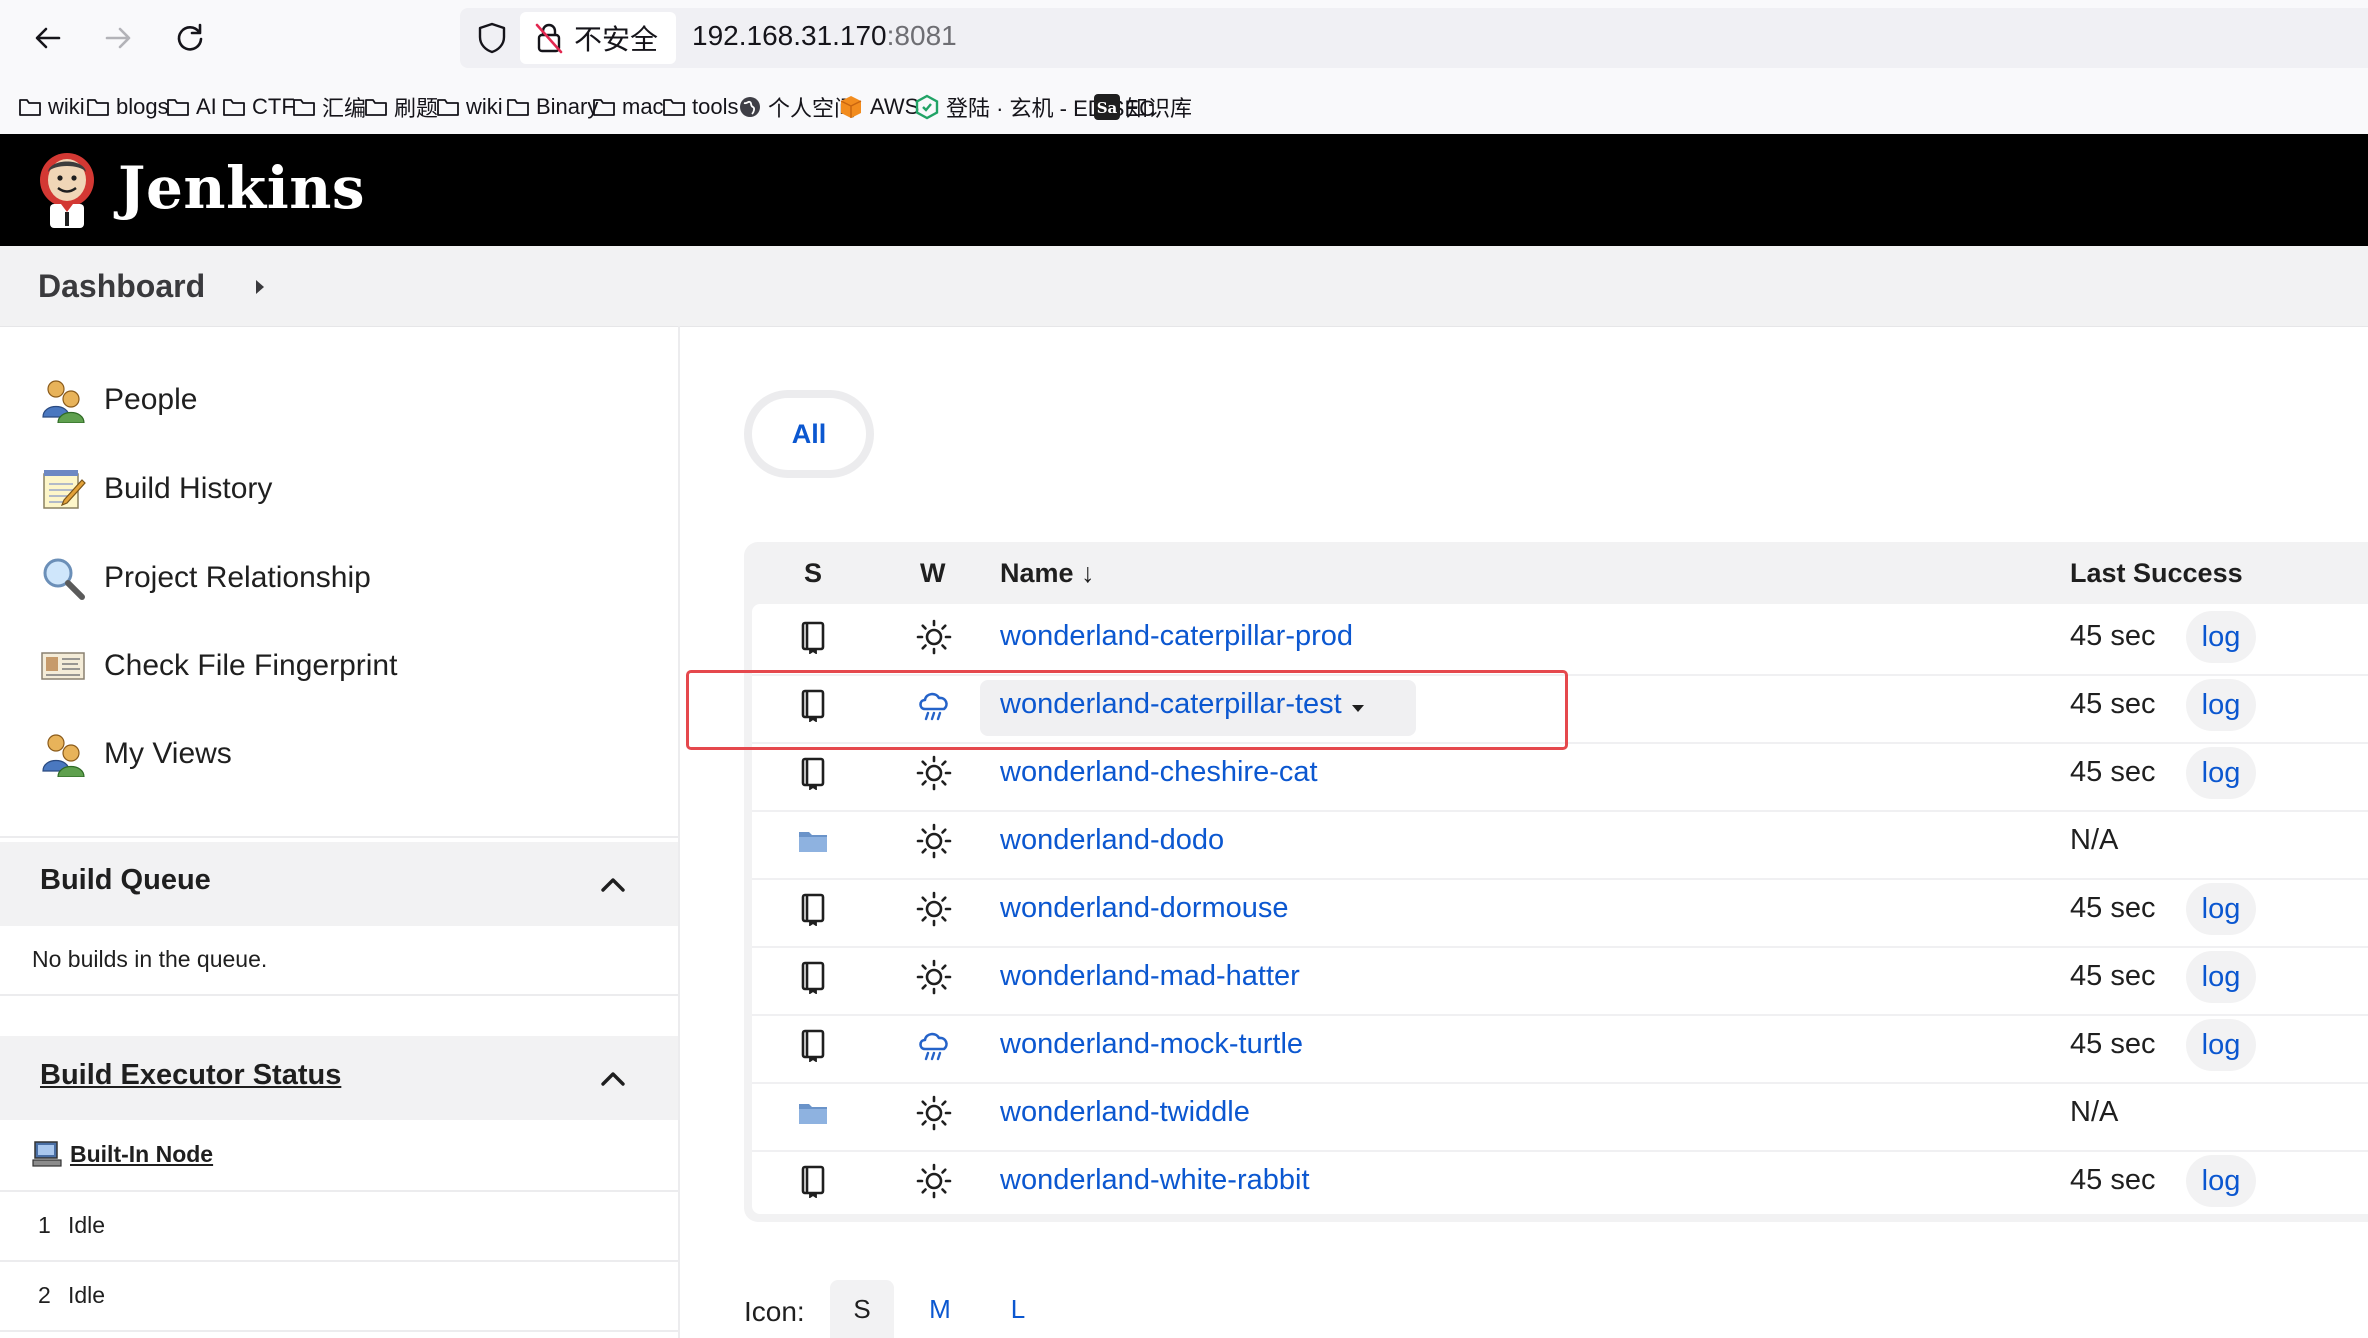 Image resolution: width=2368 pixels, height=1338 pixels. I want to click on executor-1-num: 1, so click(44, 1225).